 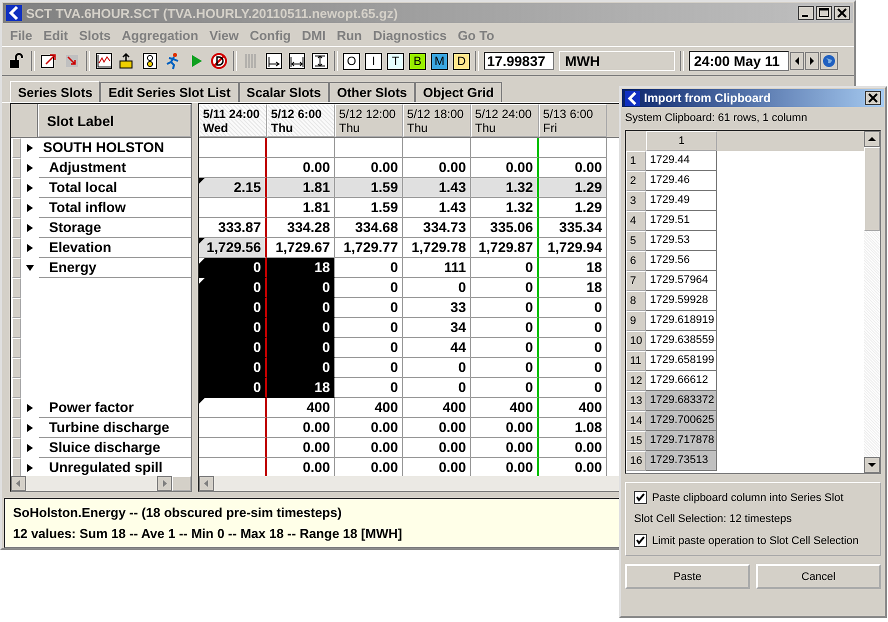 I want to click on slot-label: Total local, so click(x=83, y=187).